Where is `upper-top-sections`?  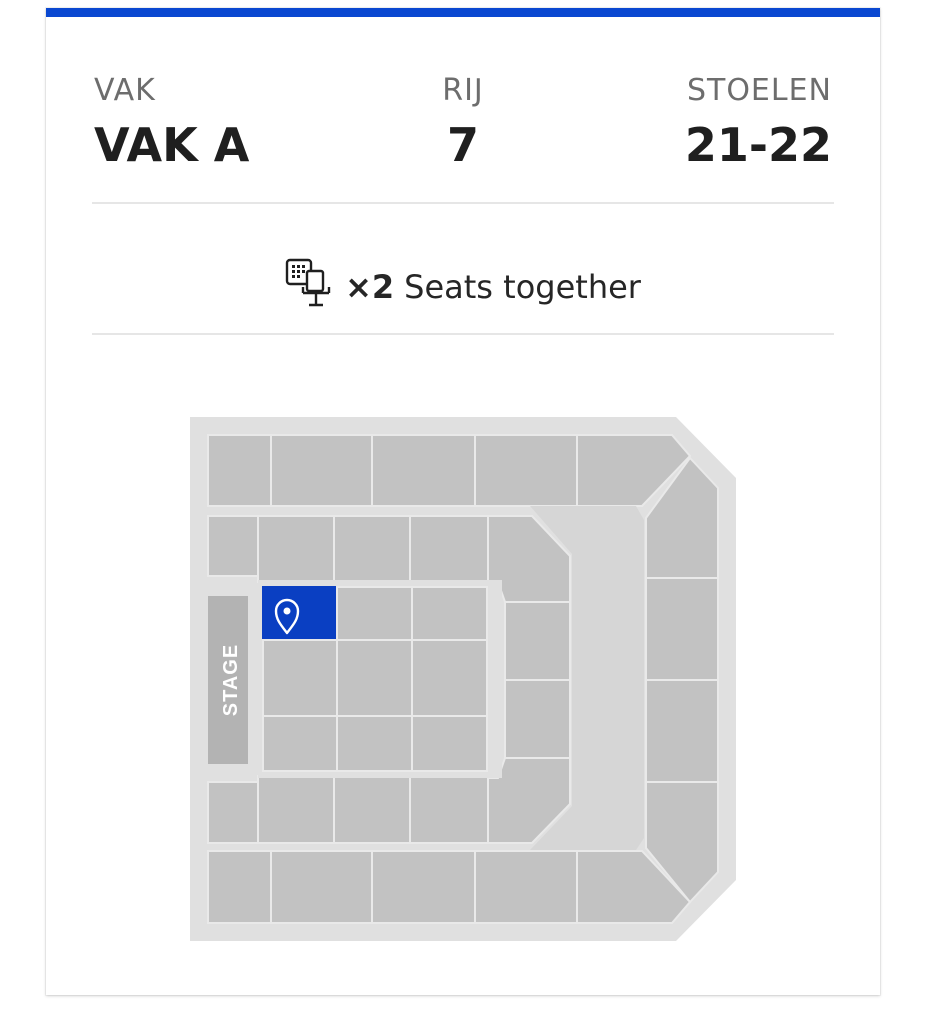 upper-top-sections is located at coordinates (449, 470).